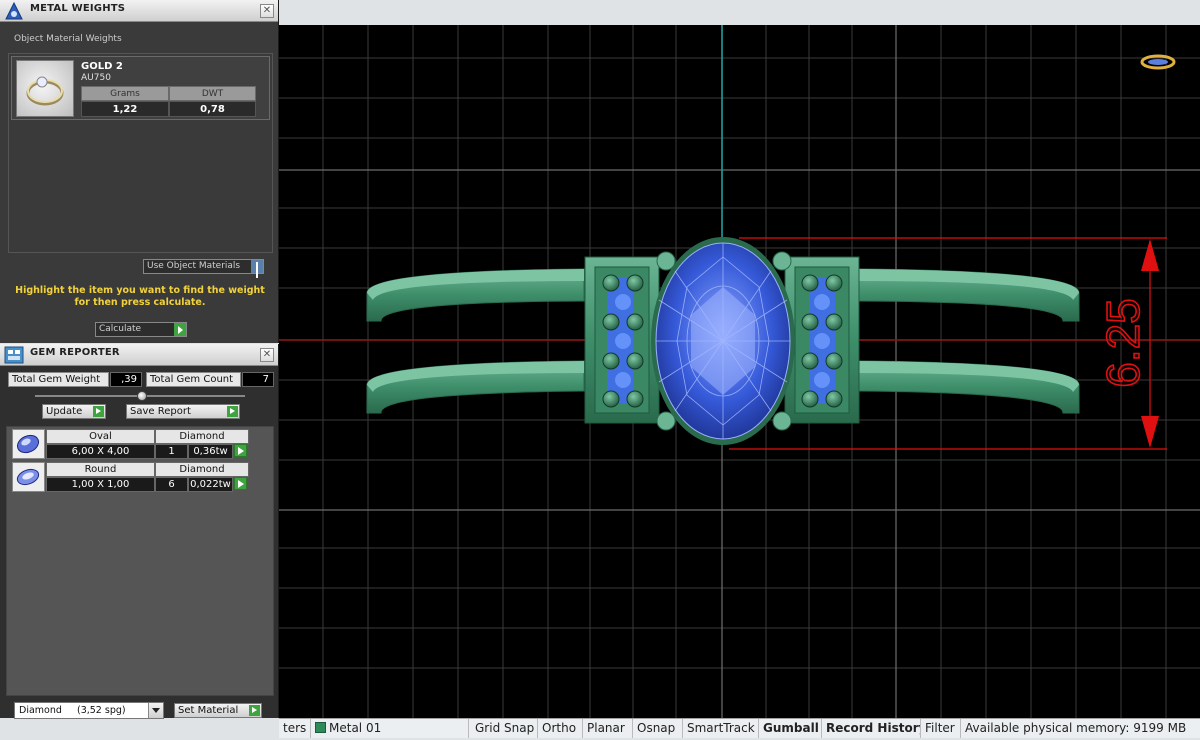 Image resolution: width=1200 pixels, height=740 pixels. I want to click on use-object-materials-label: Use Object Materials, so click(194, 266).